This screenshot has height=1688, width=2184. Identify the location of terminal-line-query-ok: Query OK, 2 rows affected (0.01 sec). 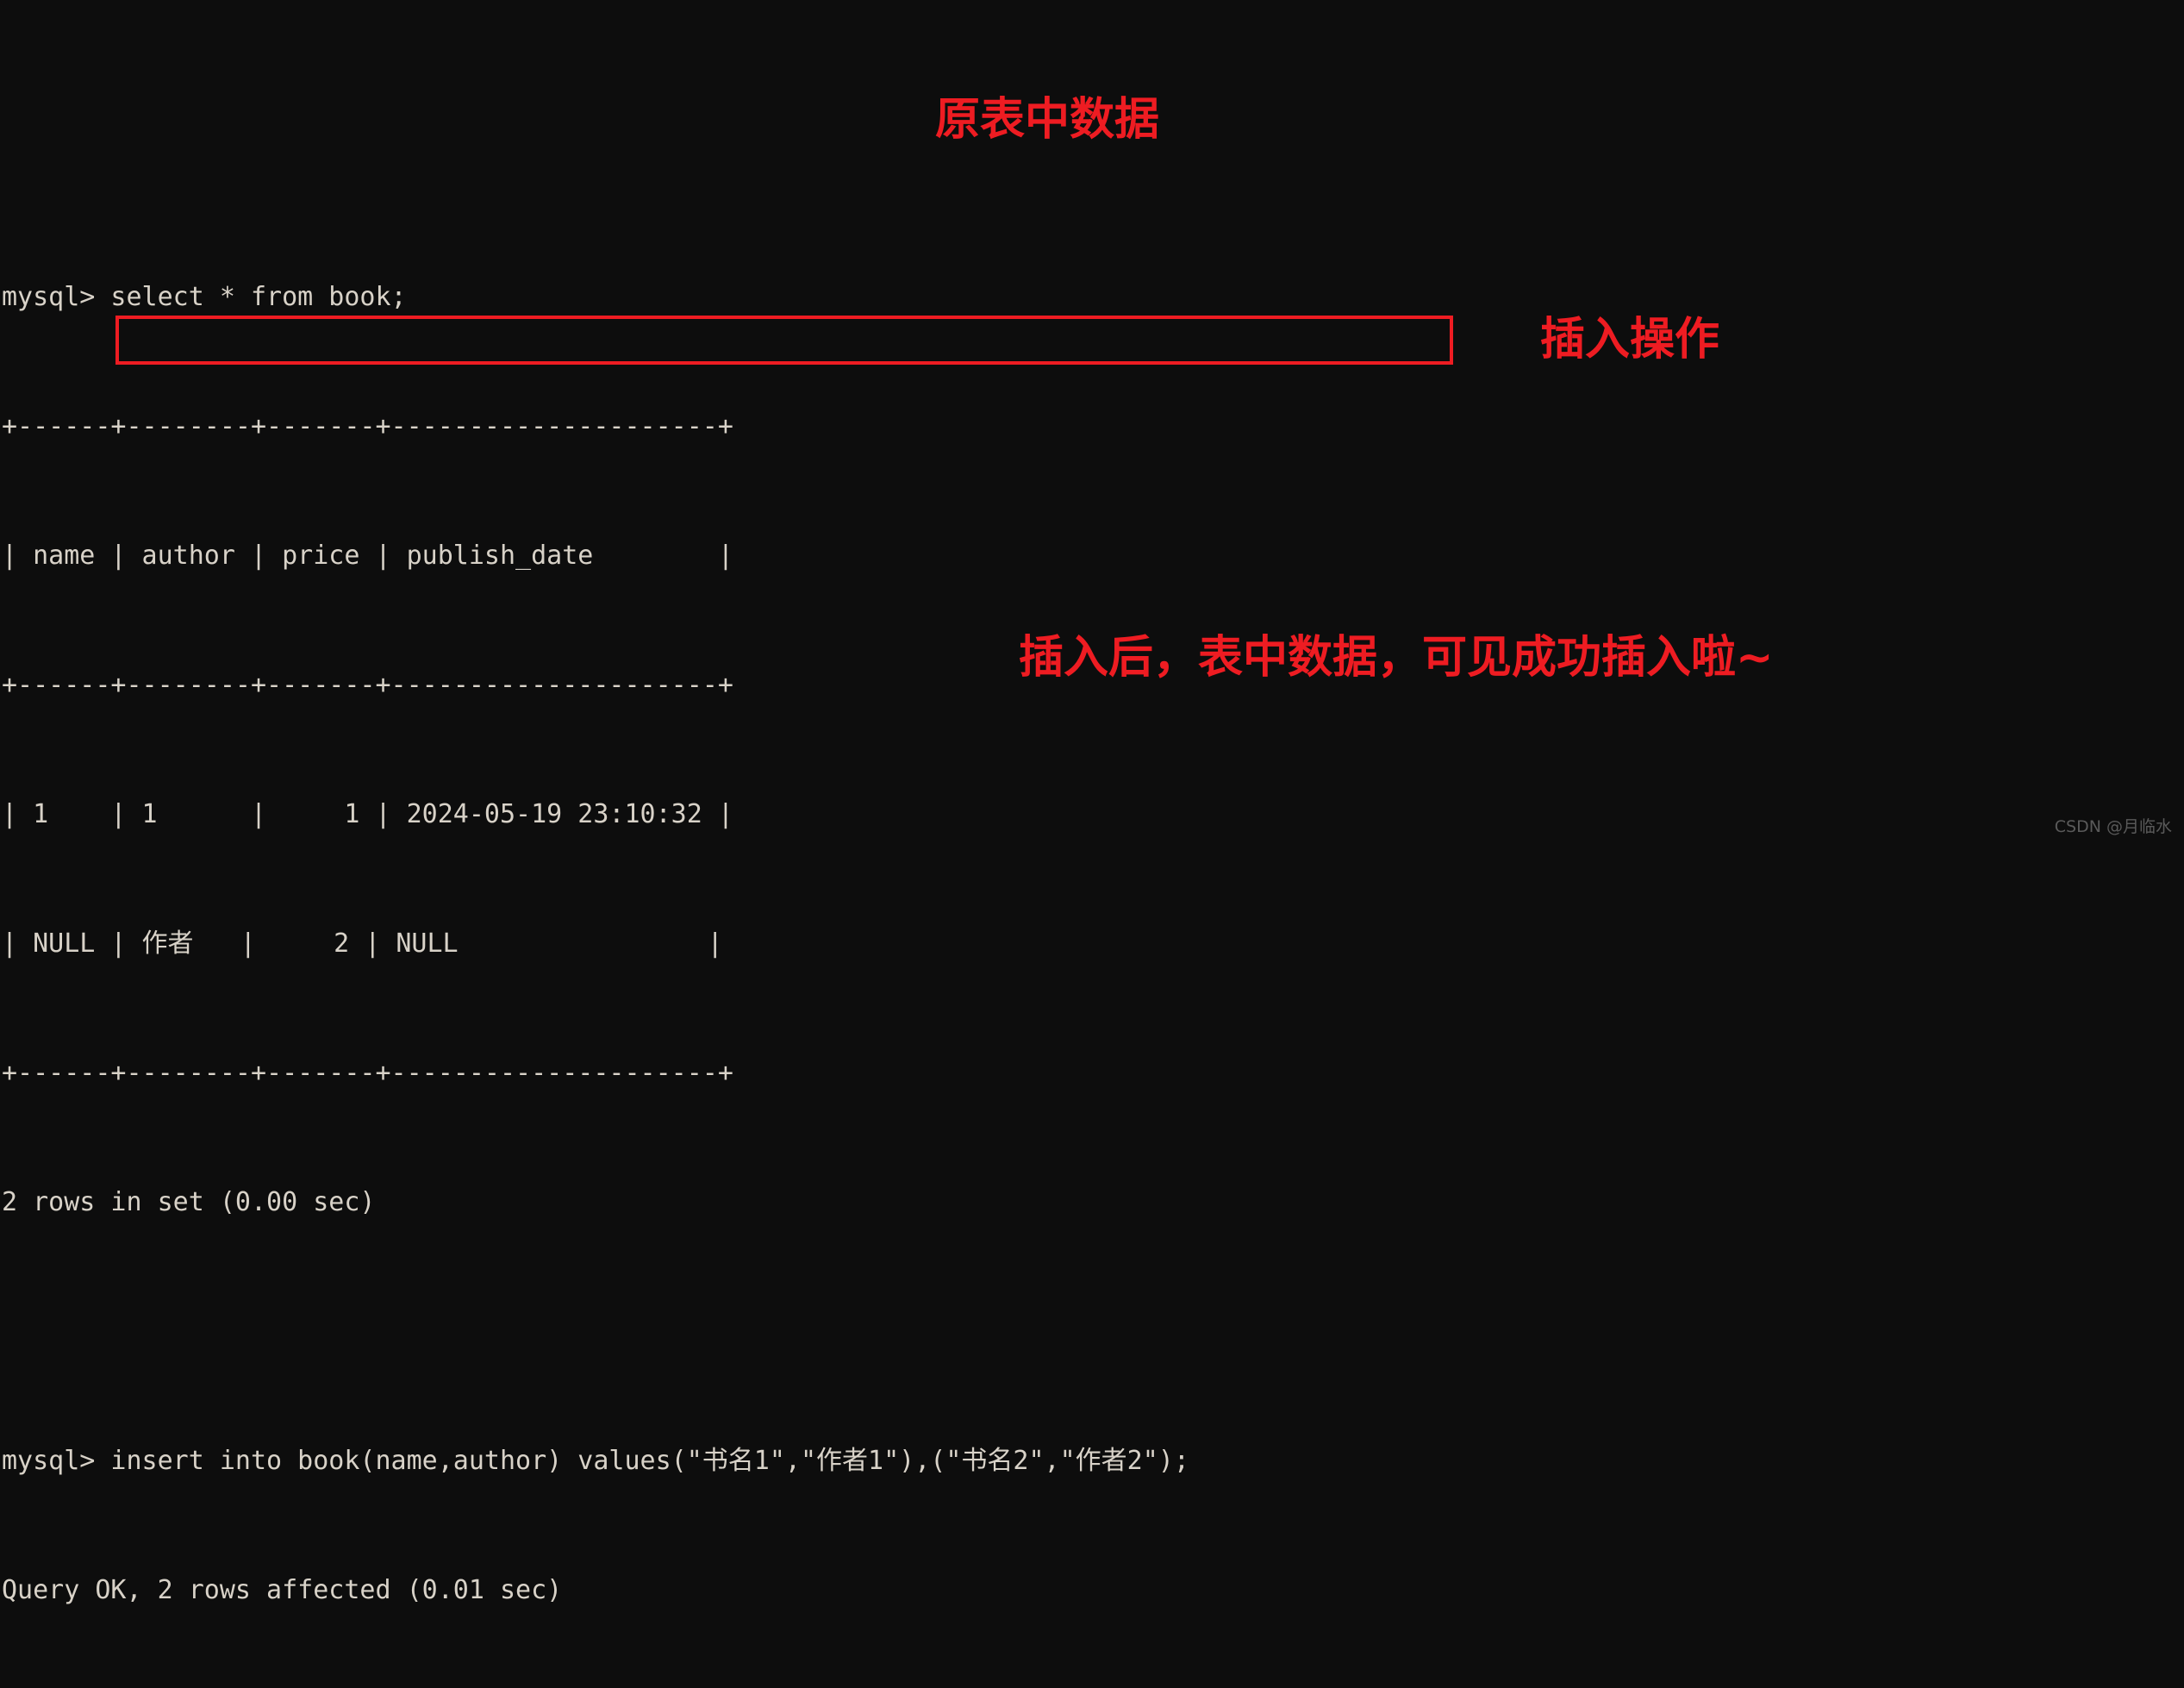
(282, 1590).